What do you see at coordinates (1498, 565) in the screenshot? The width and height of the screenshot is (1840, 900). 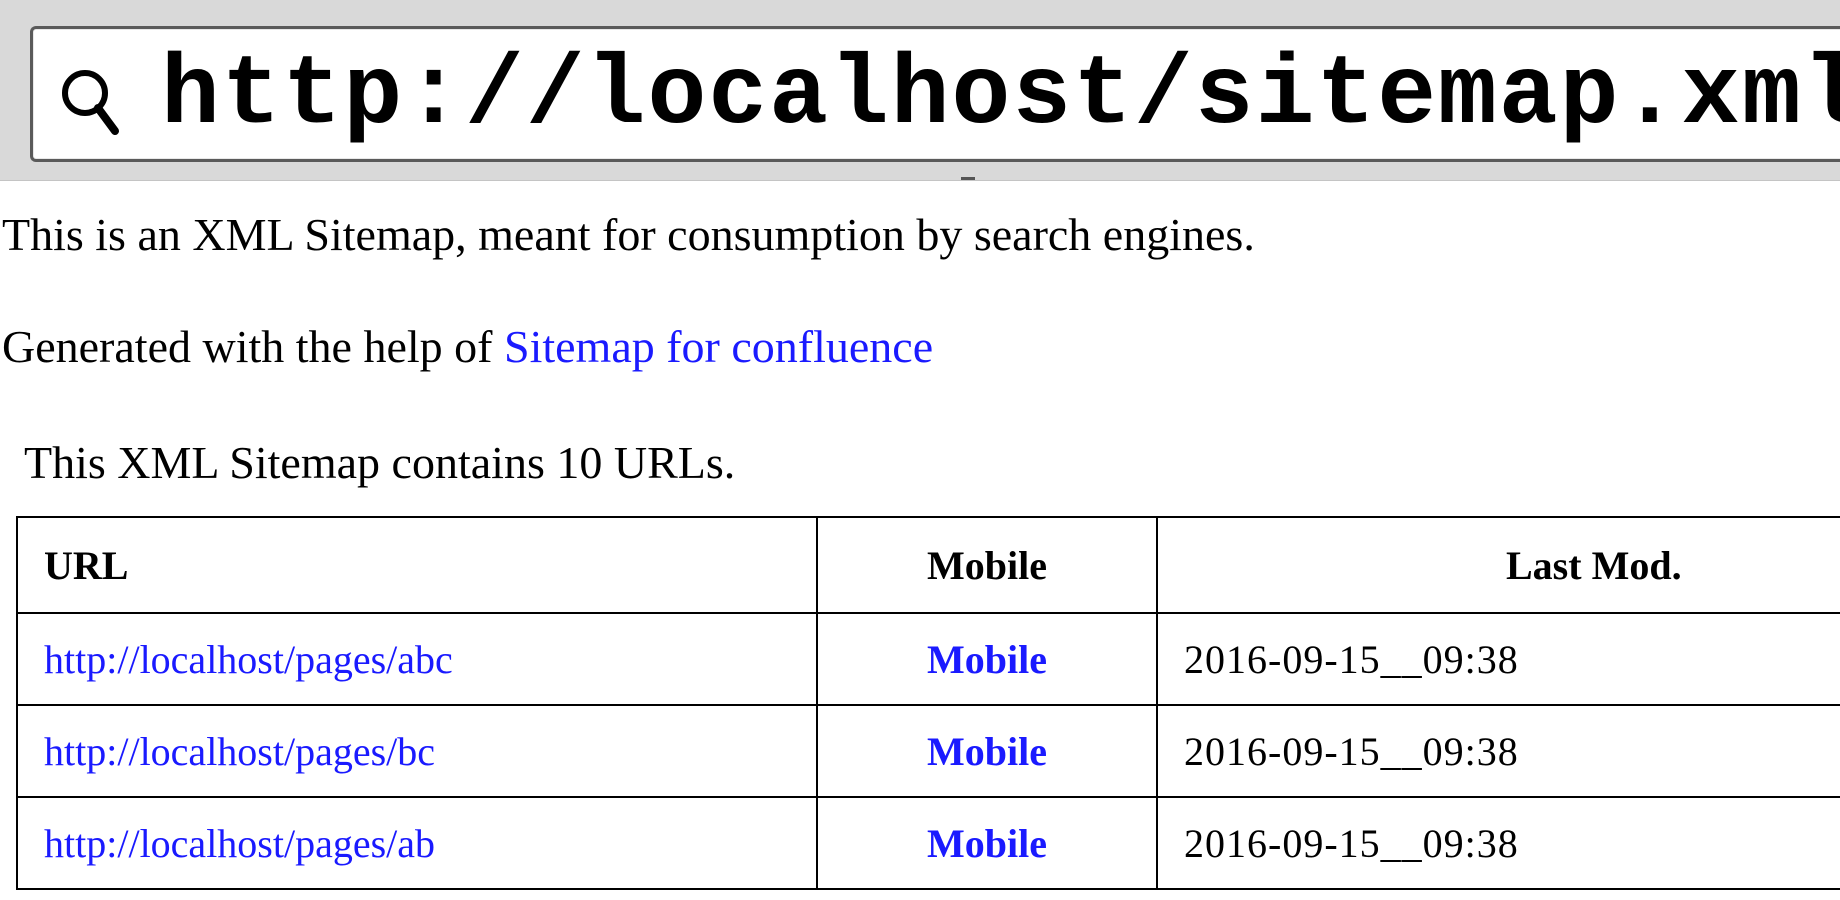 I see `column-header-last-mod: Last Mod.` at bounding box center [1498, 565].